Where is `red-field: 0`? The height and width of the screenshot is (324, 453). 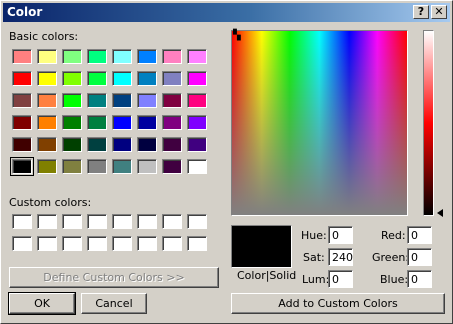 red-field: 0 is located at coordinates (419, 235).